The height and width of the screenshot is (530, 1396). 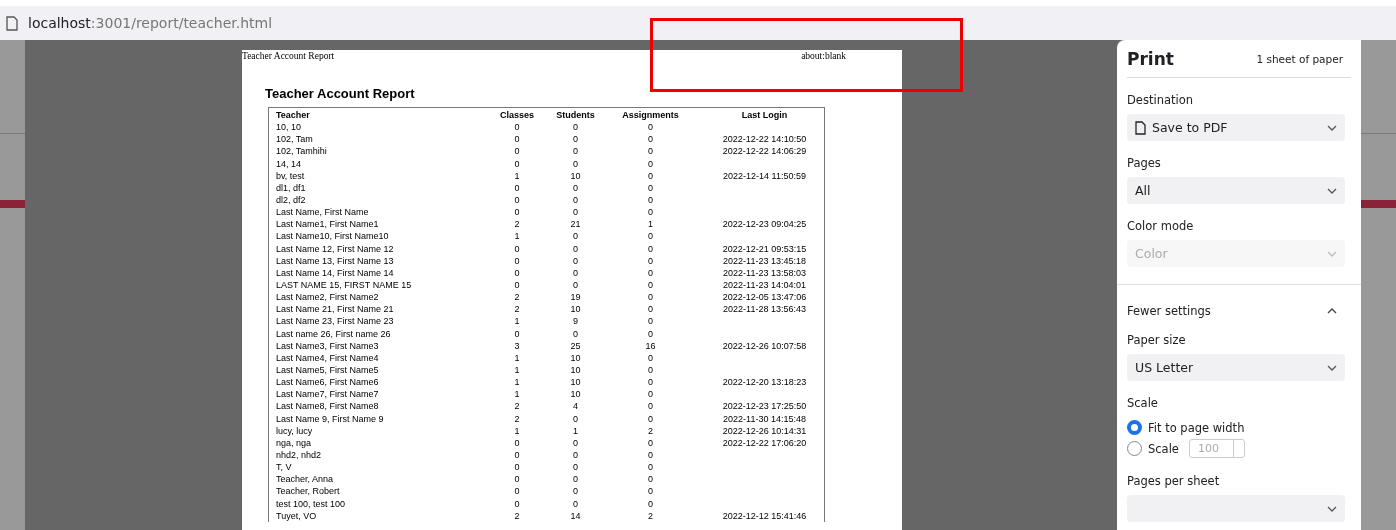 I want to click on page-header-url: about:blank, so click(x=823, y=56).